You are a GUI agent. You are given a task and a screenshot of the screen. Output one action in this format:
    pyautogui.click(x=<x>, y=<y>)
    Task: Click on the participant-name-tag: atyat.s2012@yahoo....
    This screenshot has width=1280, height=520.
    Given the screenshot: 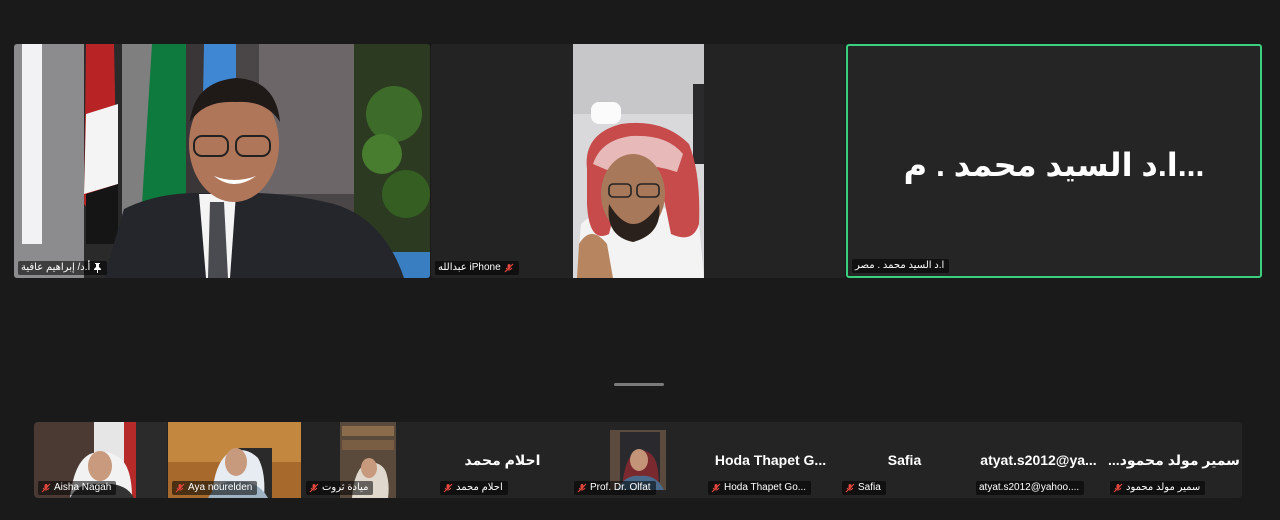 What is the action you would take?
    pyautogui.click(x=1030, y=488)
    